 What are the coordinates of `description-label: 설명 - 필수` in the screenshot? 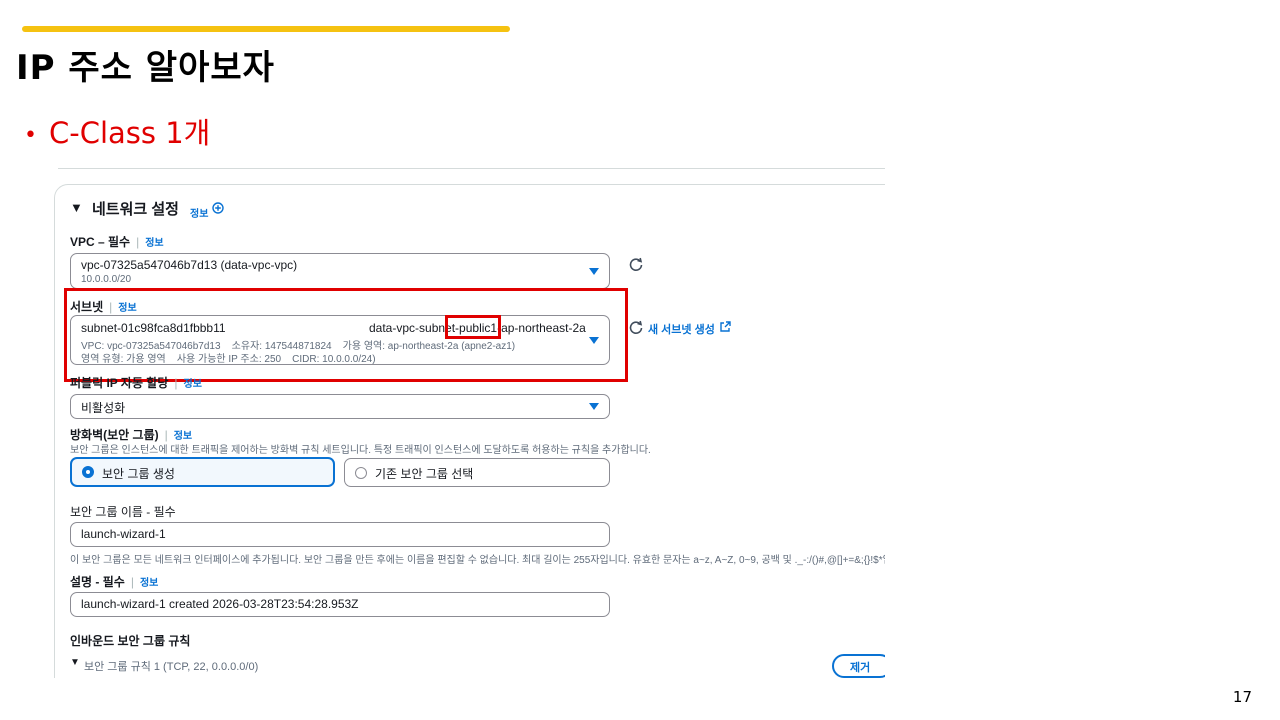 It's located at (97, 582).